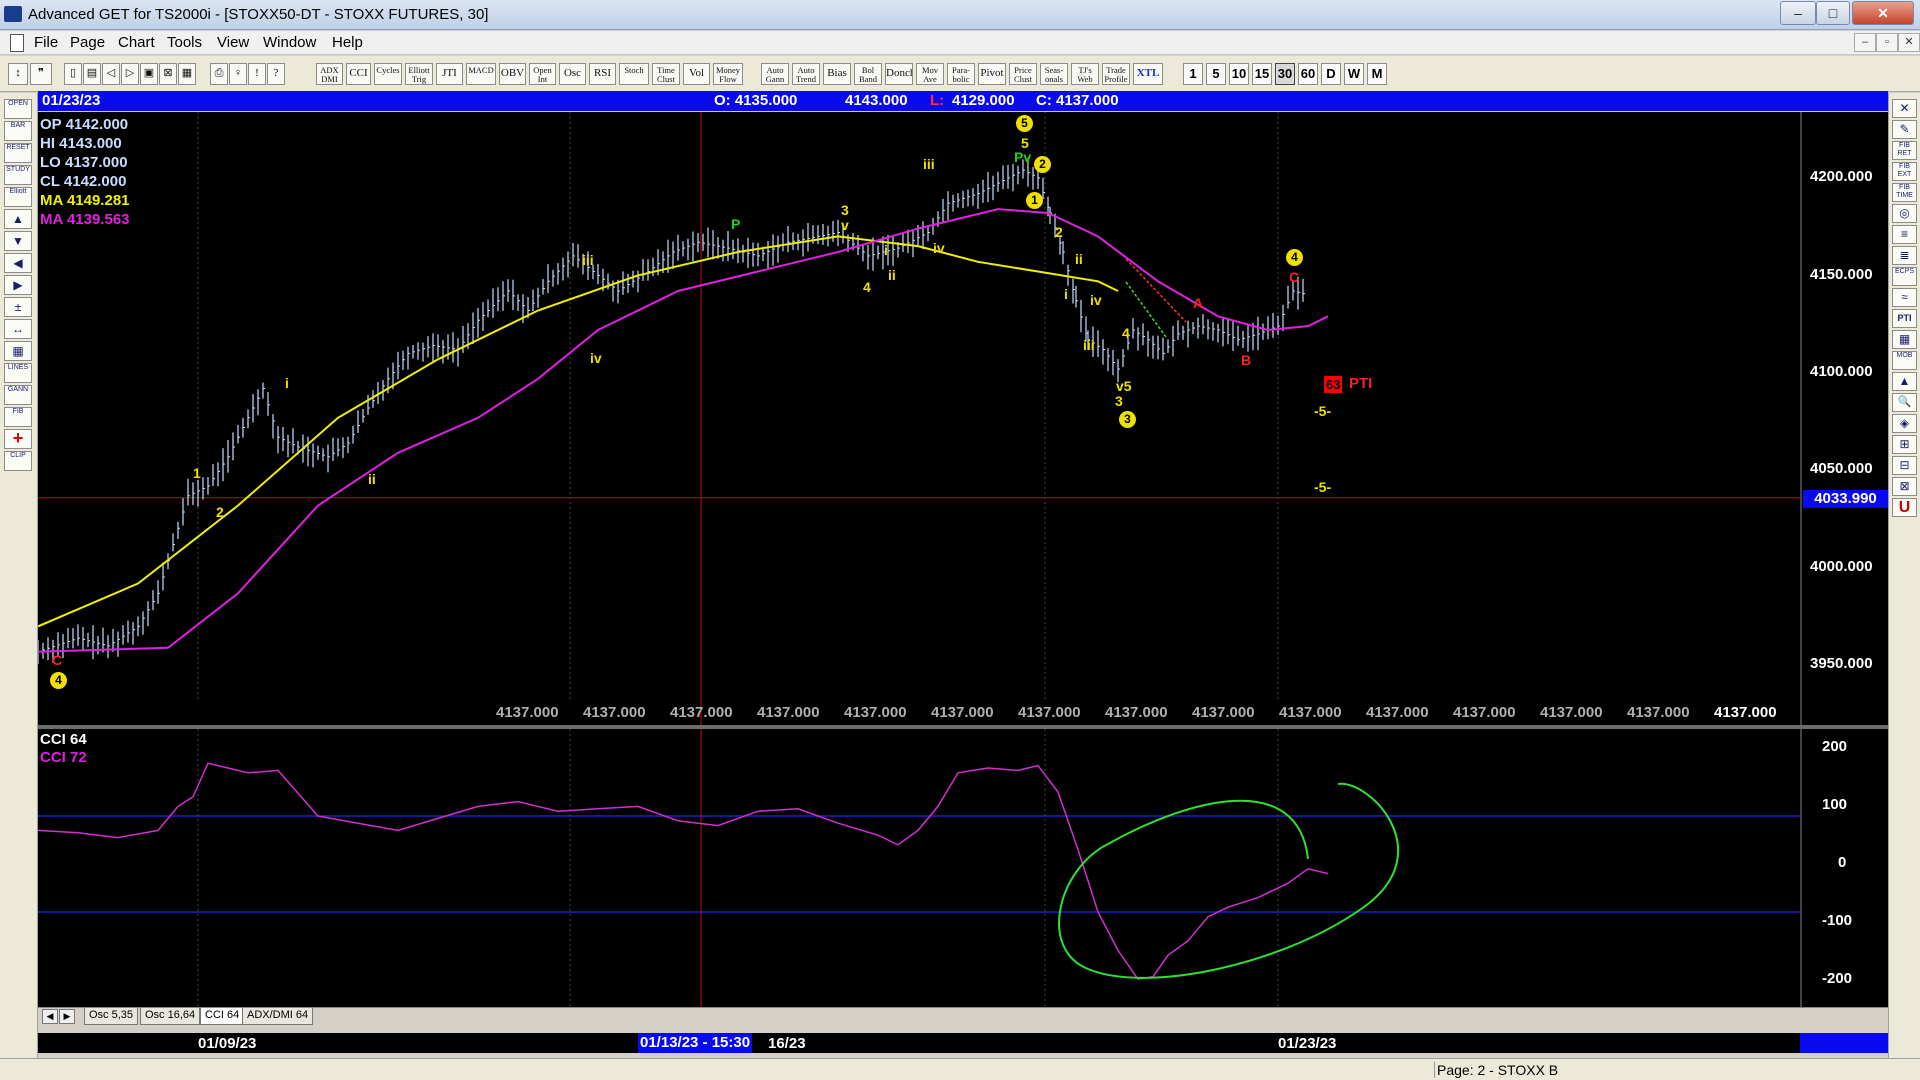  I want to click on lines-tool-button: LINES, so click(18, 373).